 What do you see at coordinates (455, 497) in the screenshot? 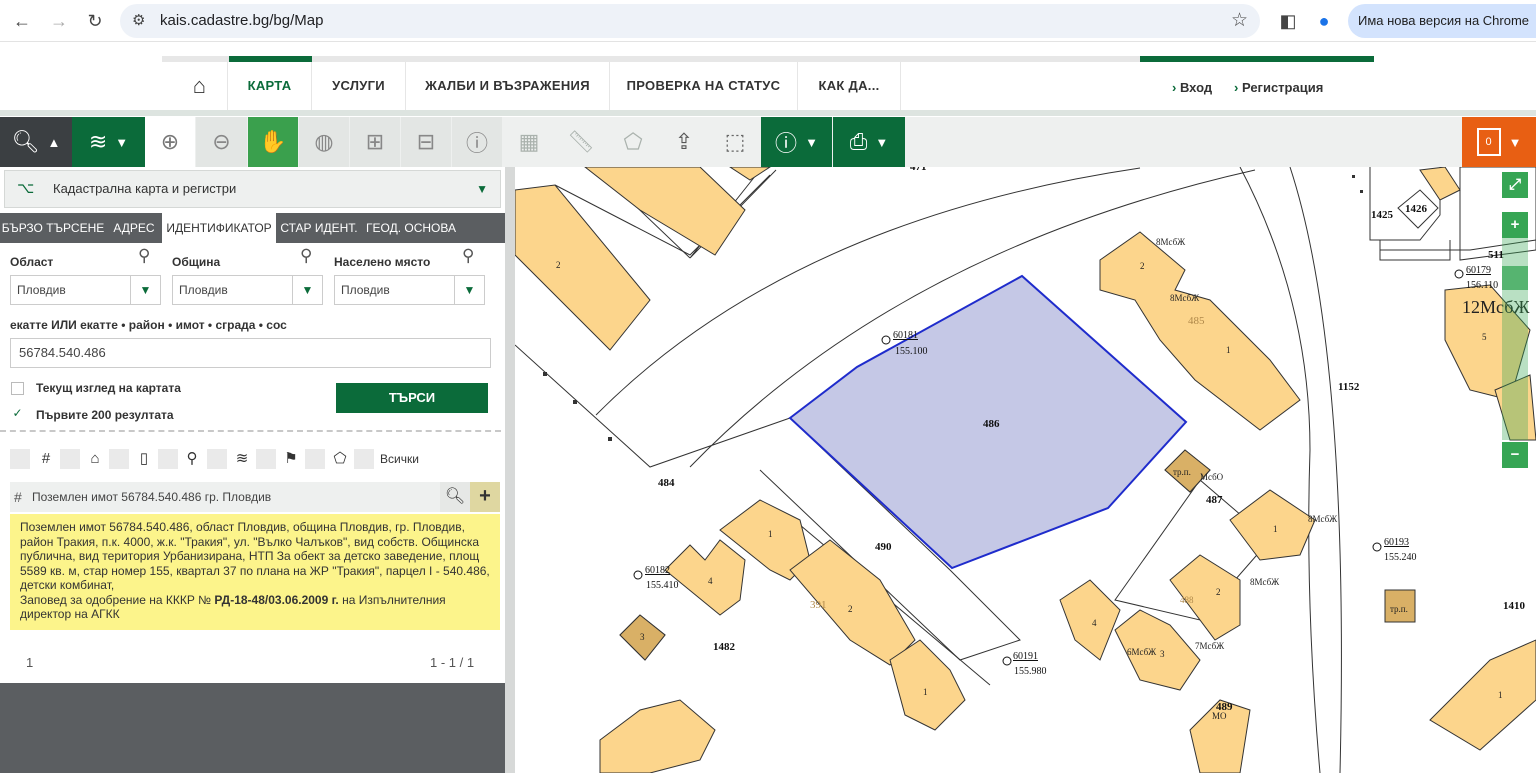
I see `zoom-to-result-icon: 🔍︎` at bounding box center [455, 497].